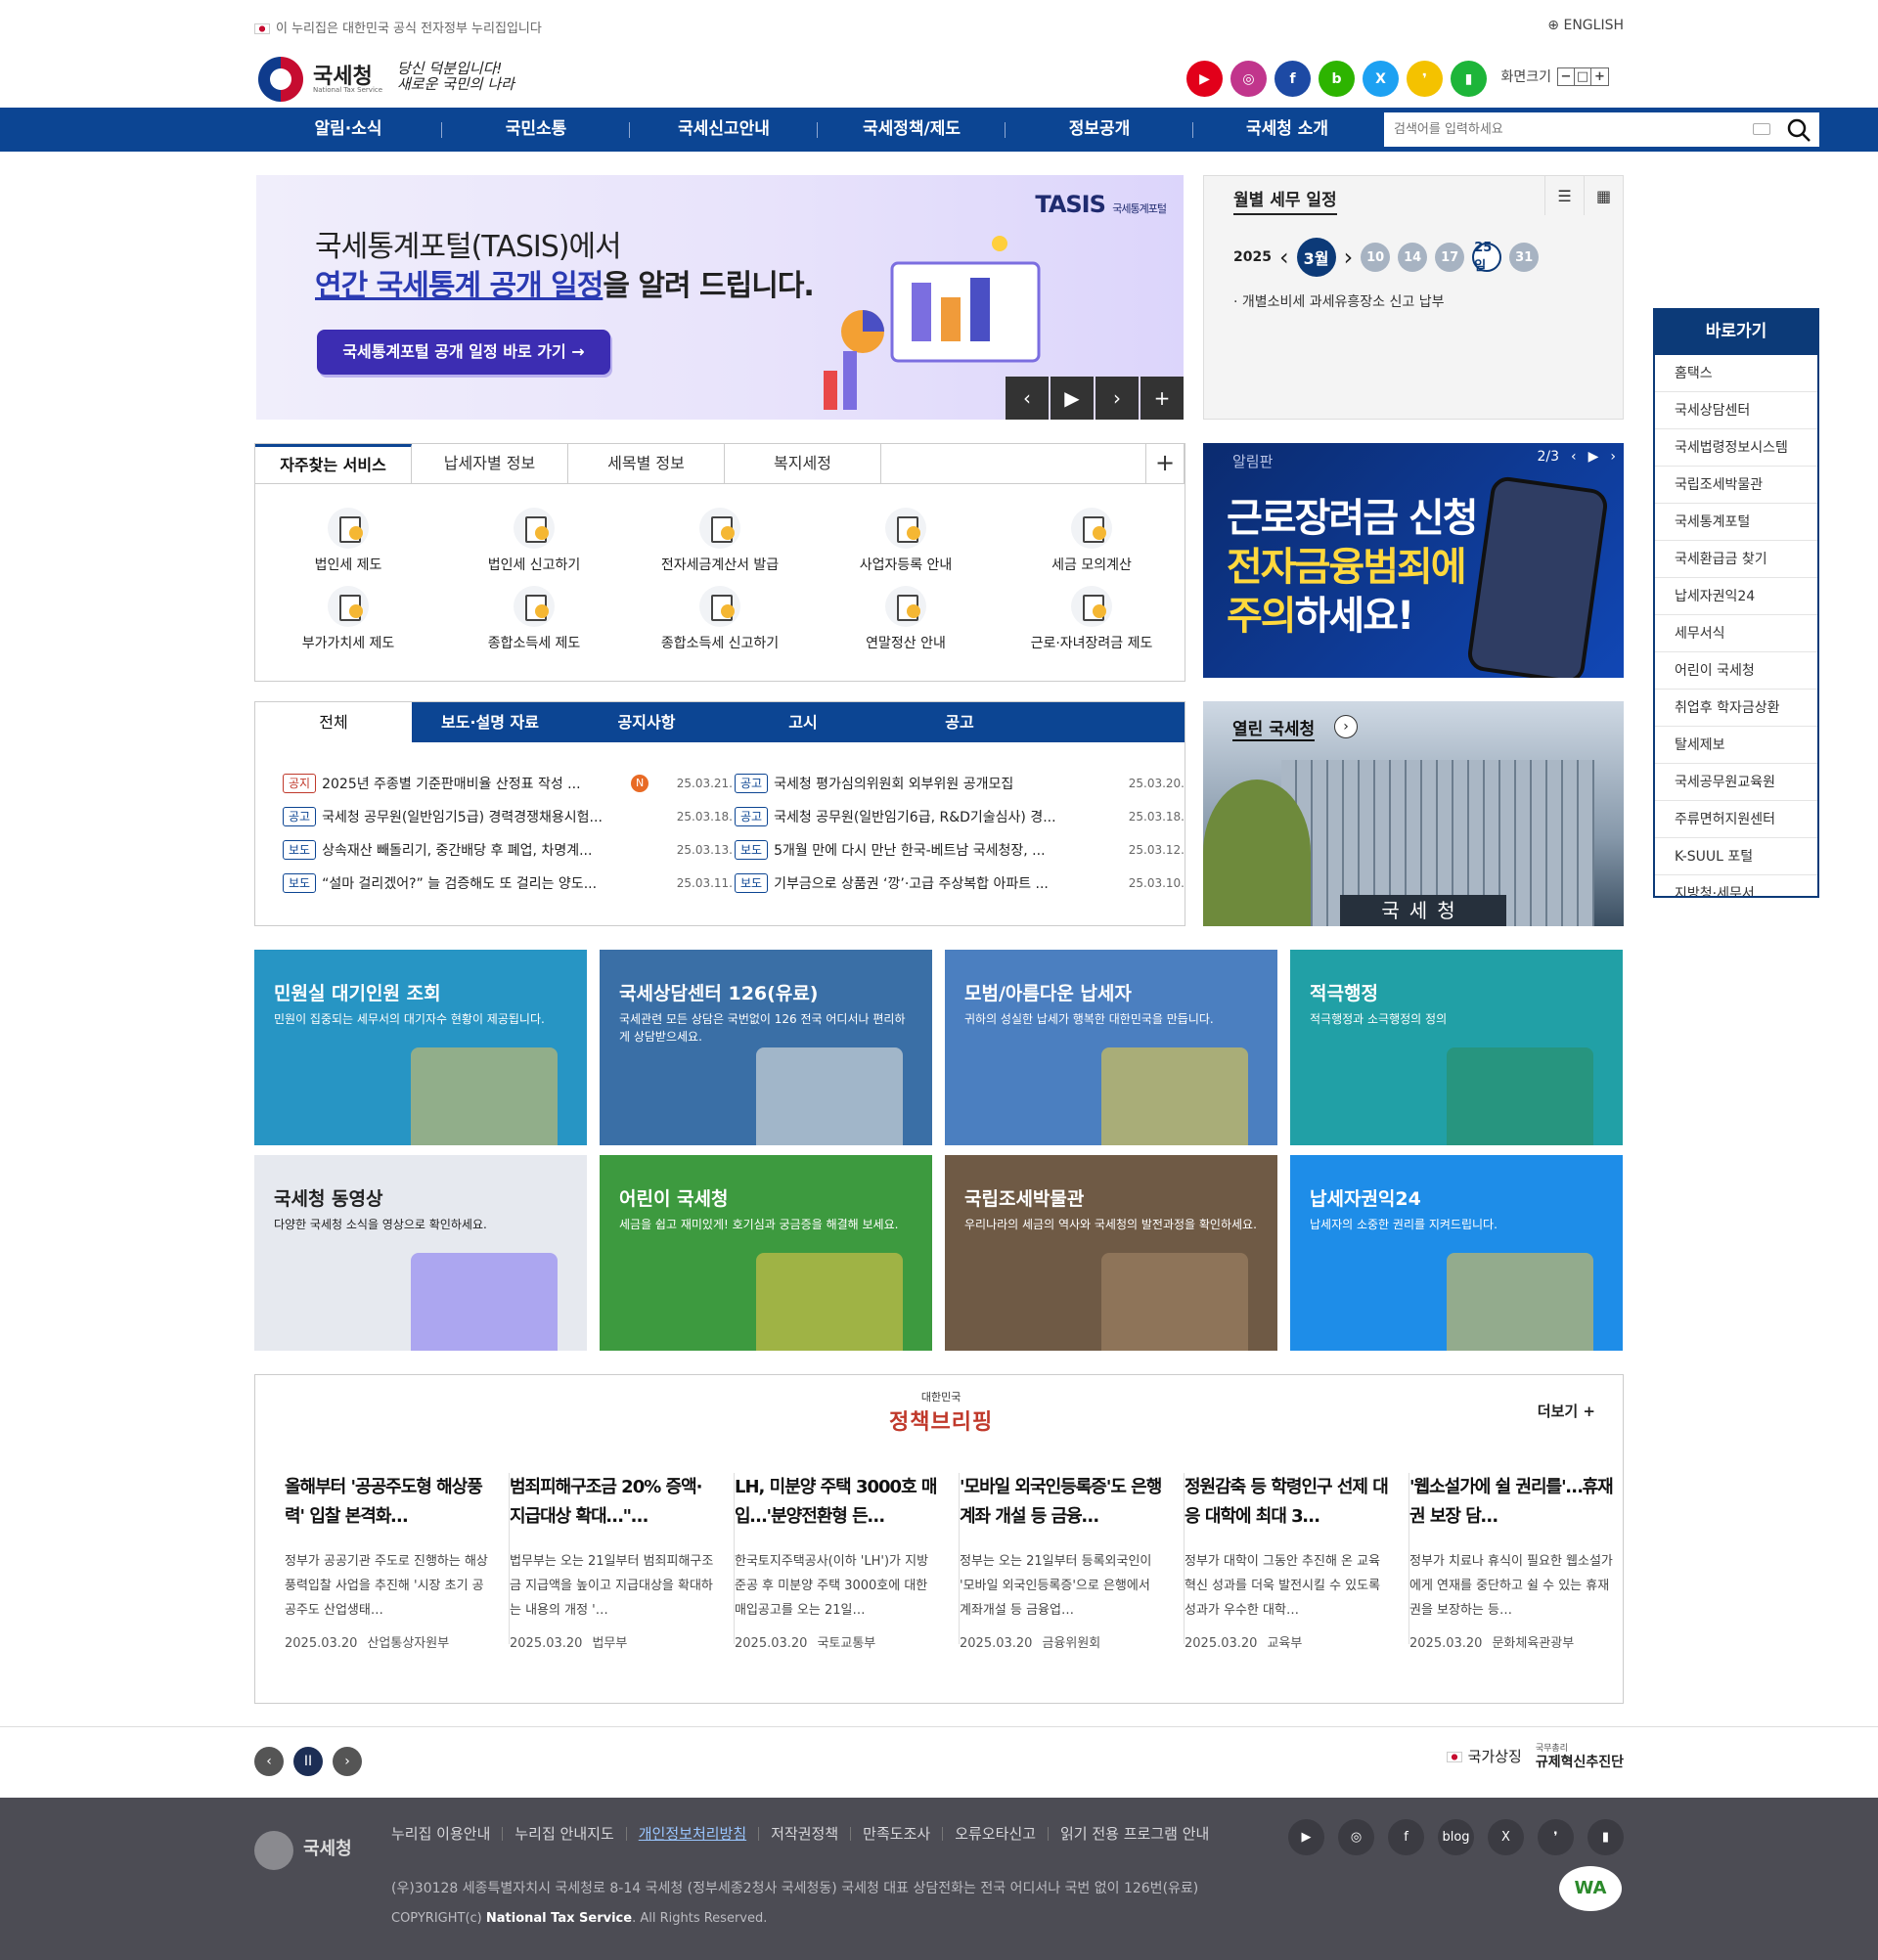 The height and width of the screenshot is (1960, 1878). I want to click on banner-next-icon: ›, so click(1117, 398).